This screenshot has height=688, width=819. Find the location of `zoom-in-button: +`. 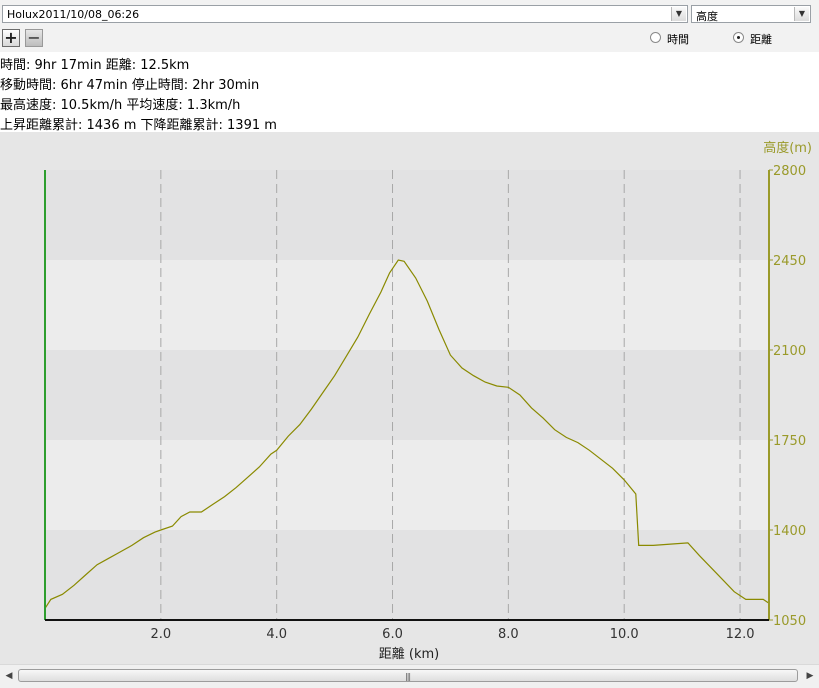

zoom-in-button: + is located at coordinates (11, 38).